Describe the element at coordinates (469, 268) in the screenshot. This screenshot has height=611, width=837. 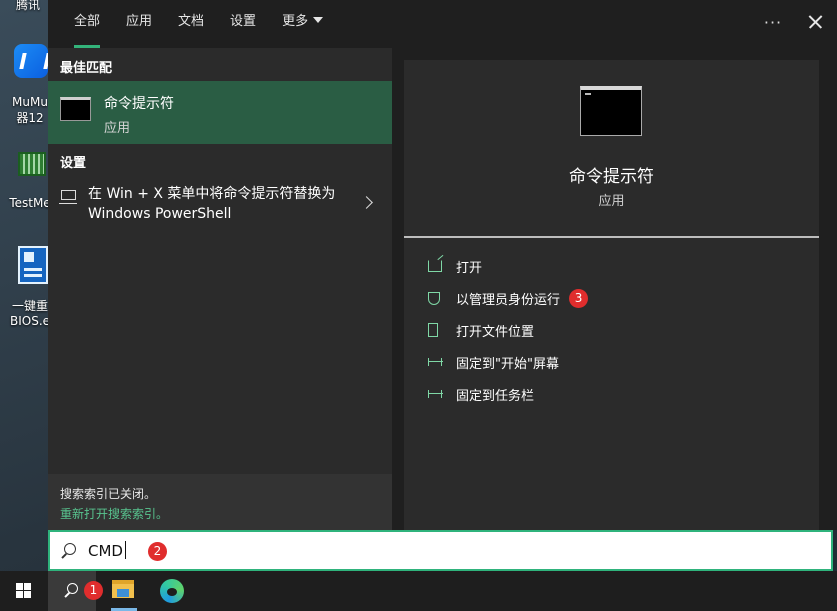
I see `action-label: 打开` at that location.